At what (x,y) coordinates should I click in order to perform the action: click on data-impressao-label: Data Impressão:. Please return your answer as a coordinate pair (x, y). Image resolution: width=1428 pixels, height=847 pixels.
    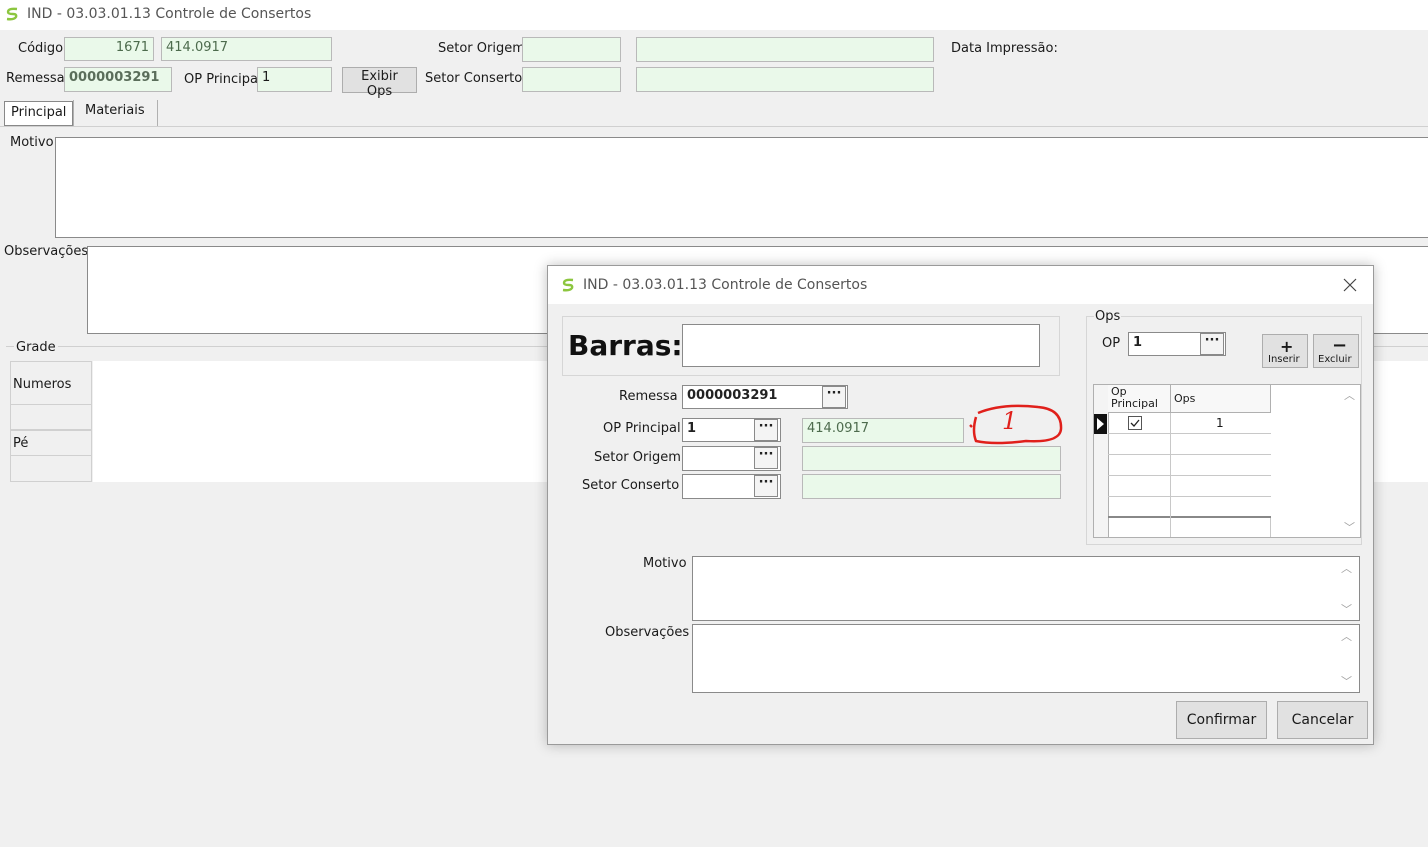
    Looking at the image, I should click on (1004, 48).